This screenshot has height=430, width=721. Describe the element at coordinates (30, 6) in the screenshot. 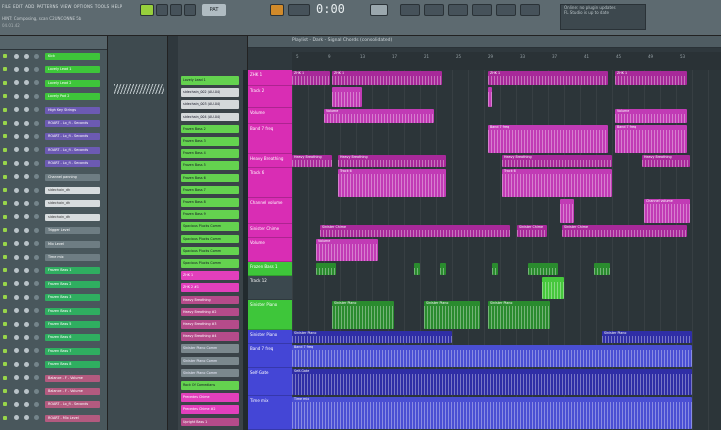

I see `menu-item: ADD` at that location.